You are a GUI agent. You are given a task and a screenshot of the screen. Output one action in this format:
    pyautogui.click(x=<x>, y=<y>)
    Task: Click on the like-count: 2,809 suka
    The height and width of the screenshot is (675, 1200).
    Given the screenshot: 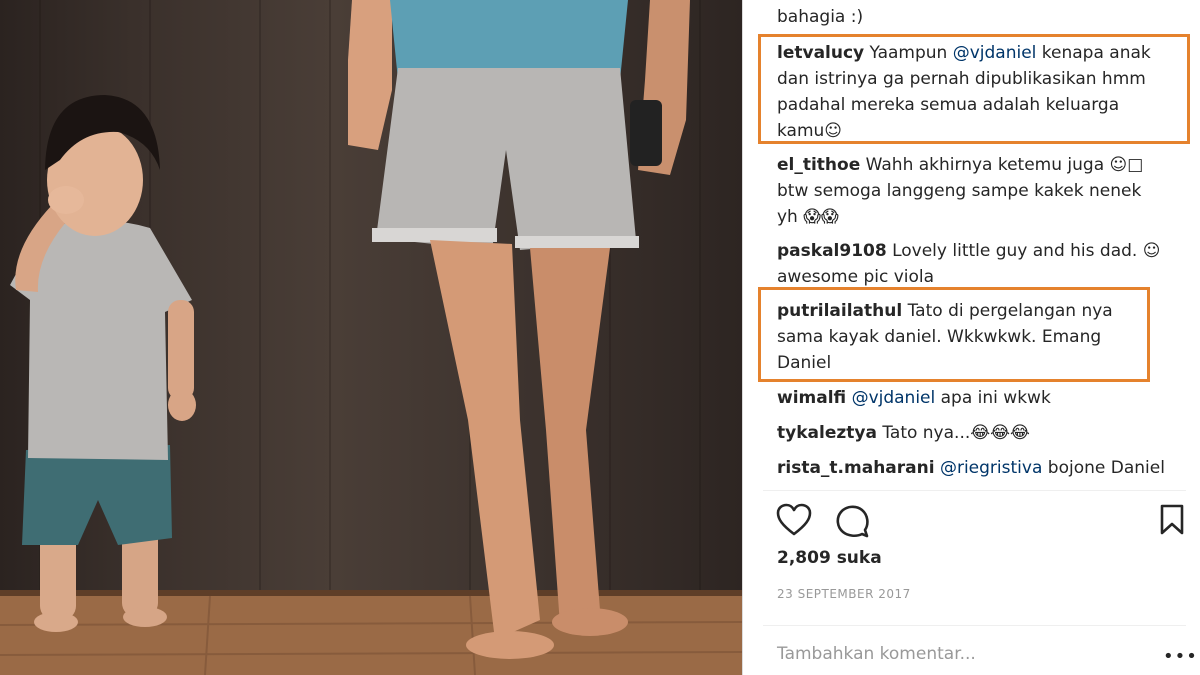 What is the action you would take?
    pyautogui.click(x=829, y=558)
    